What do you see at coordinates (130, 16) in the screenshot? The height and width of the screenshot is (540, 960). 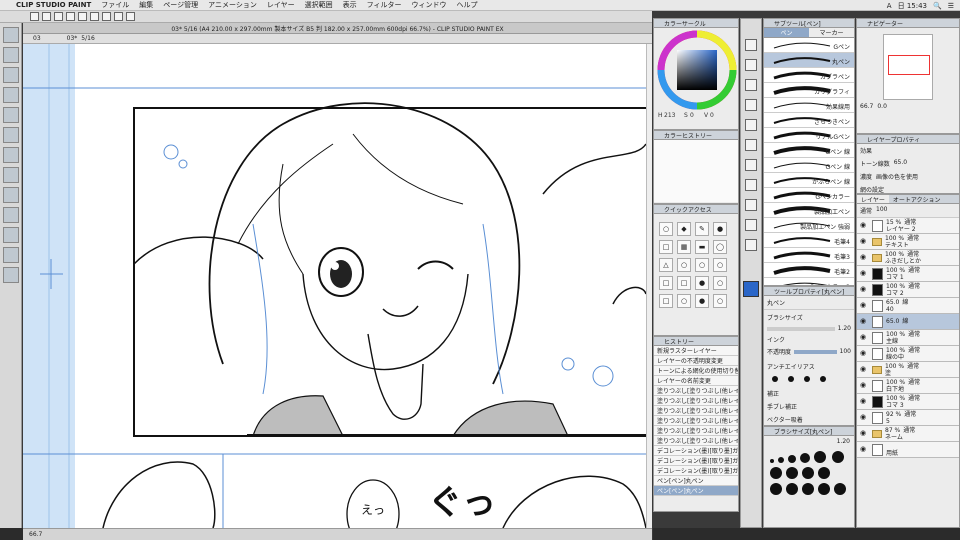 I see `ruler-snap-icon` at bounding box center [130, 16].